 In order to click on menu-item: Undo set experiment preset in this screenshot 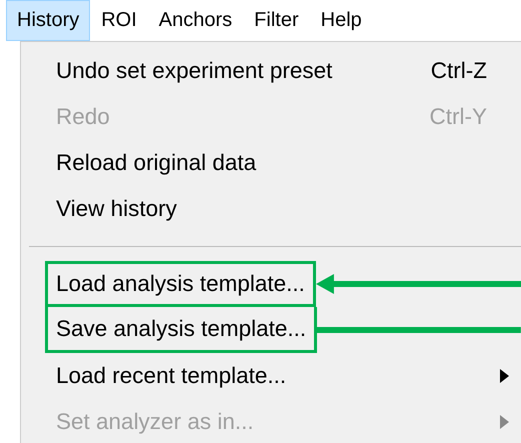, I will do `click(194, 71)`.